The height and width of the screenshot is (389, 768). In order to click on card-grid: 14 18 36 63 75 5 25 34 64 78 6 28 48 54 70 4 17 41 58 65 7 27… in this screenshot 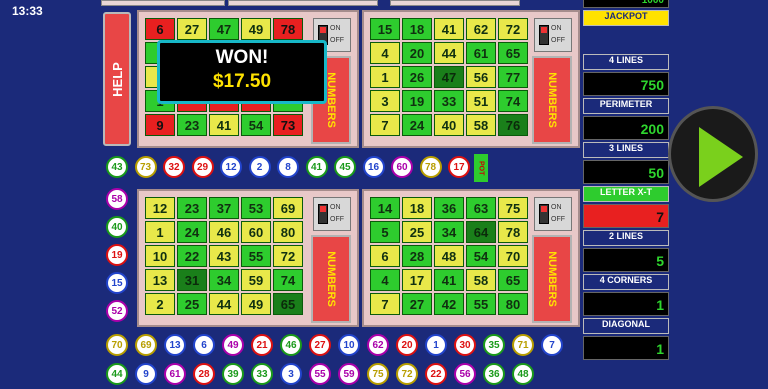, I will do `click(449, 256)`.